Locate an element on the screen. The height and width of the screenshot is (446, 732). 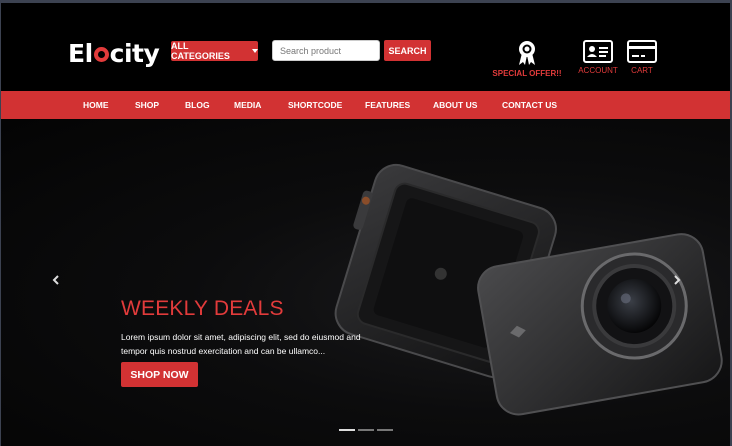
all-categories-button: All Categories is located at coordinates (214, 51).